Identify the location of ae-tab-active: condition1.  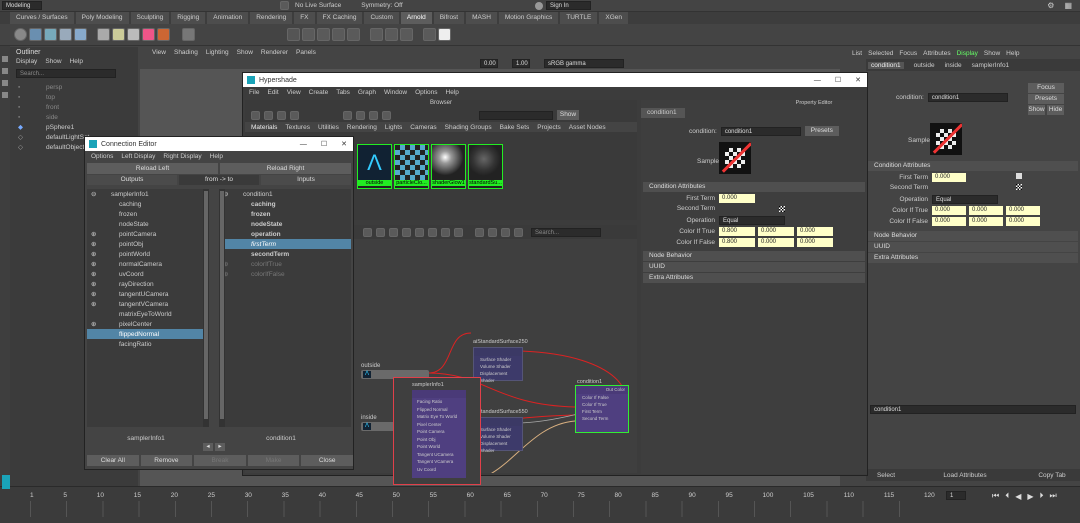
(886, 65).